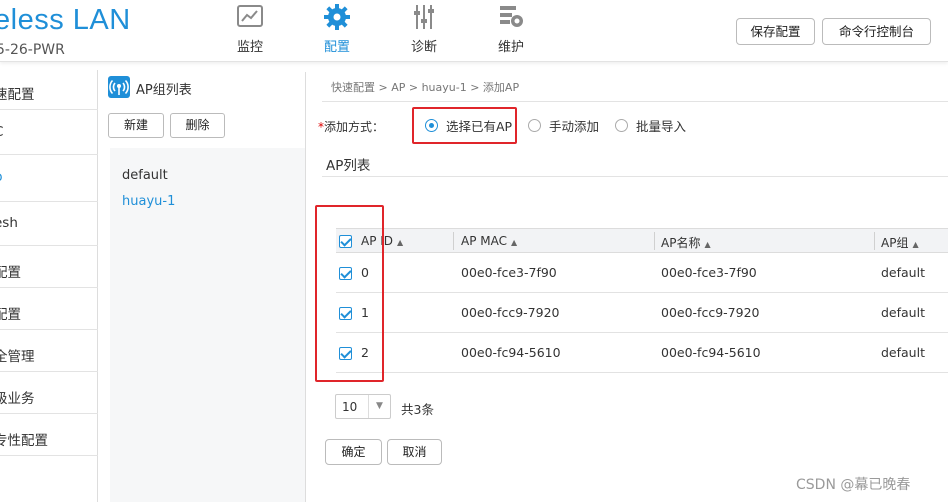  I want to click on left-menu-item: 全管理, so click(49, 351).